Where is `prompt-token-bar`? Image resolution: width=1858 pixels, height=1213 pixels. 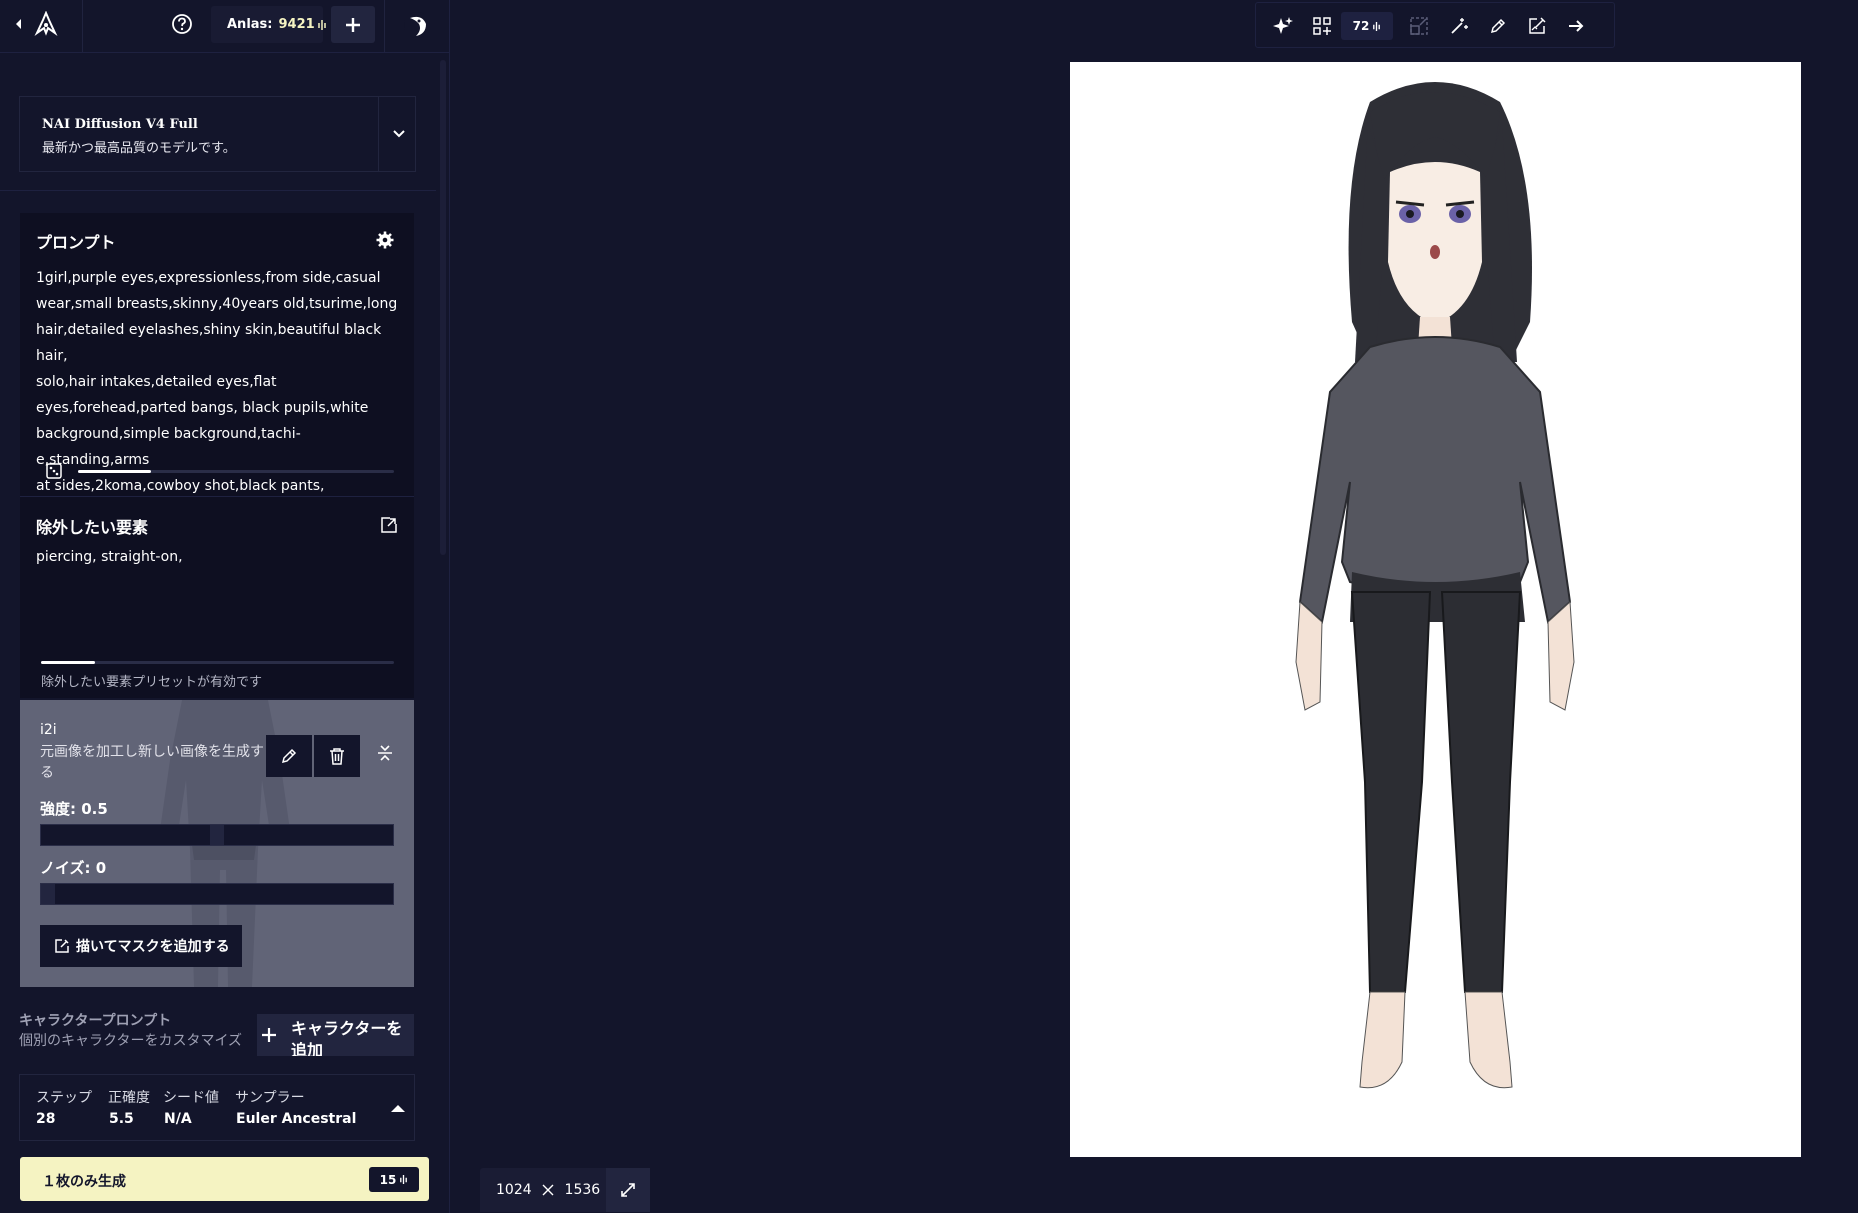
prompt-token-bar is located at coordinates (236, 471).